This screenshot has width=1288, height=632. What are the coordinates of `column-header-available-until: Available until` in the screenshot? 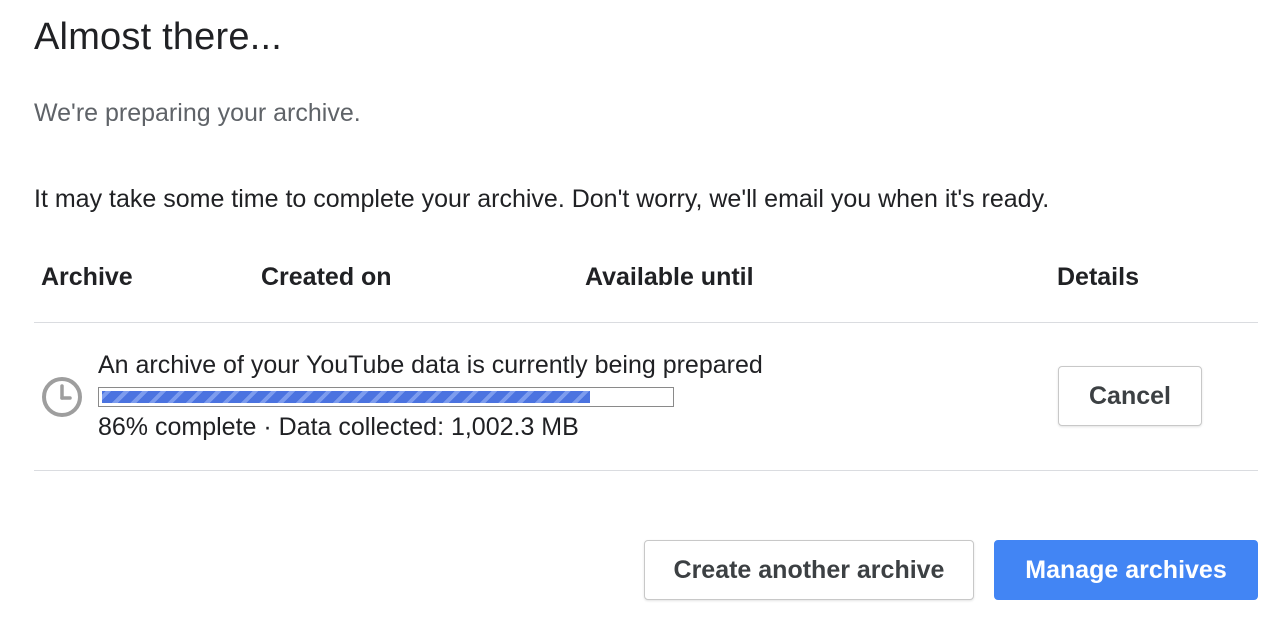 It's located at (669, 277).